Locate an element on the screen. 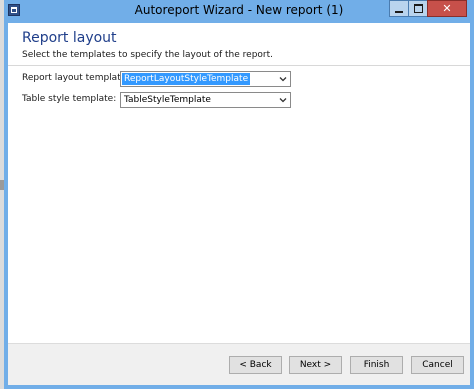 The width and height of the screenshot is (474, 389). back-button: < Back is located at coordinates (255, 365).